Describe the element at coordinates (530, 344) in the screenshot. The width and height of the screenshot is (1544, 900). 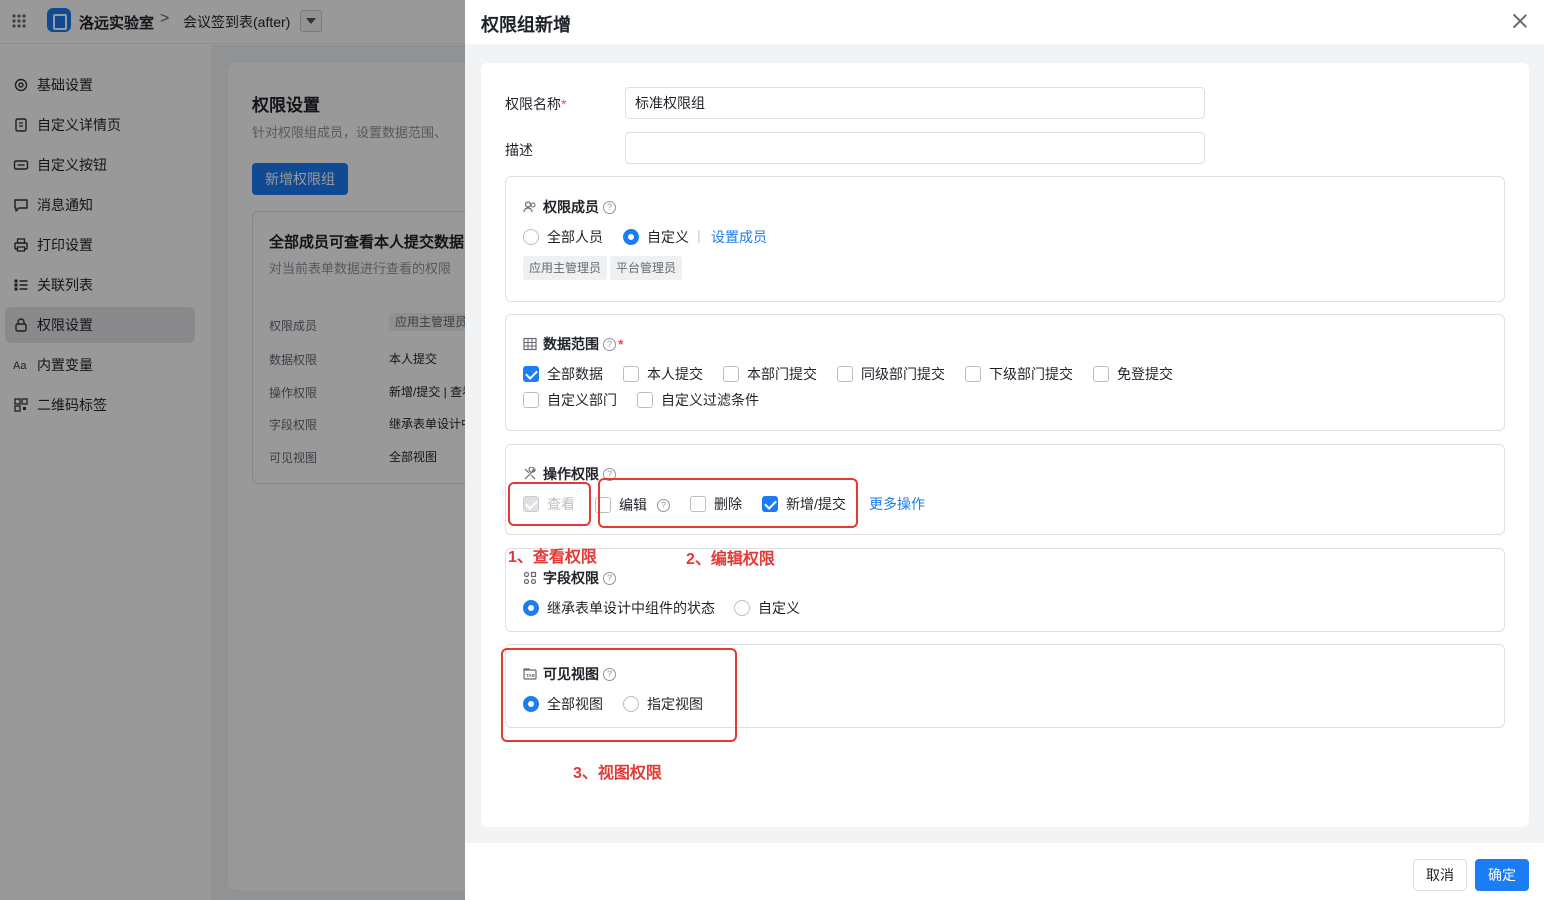
I see `table-icon` at that location.